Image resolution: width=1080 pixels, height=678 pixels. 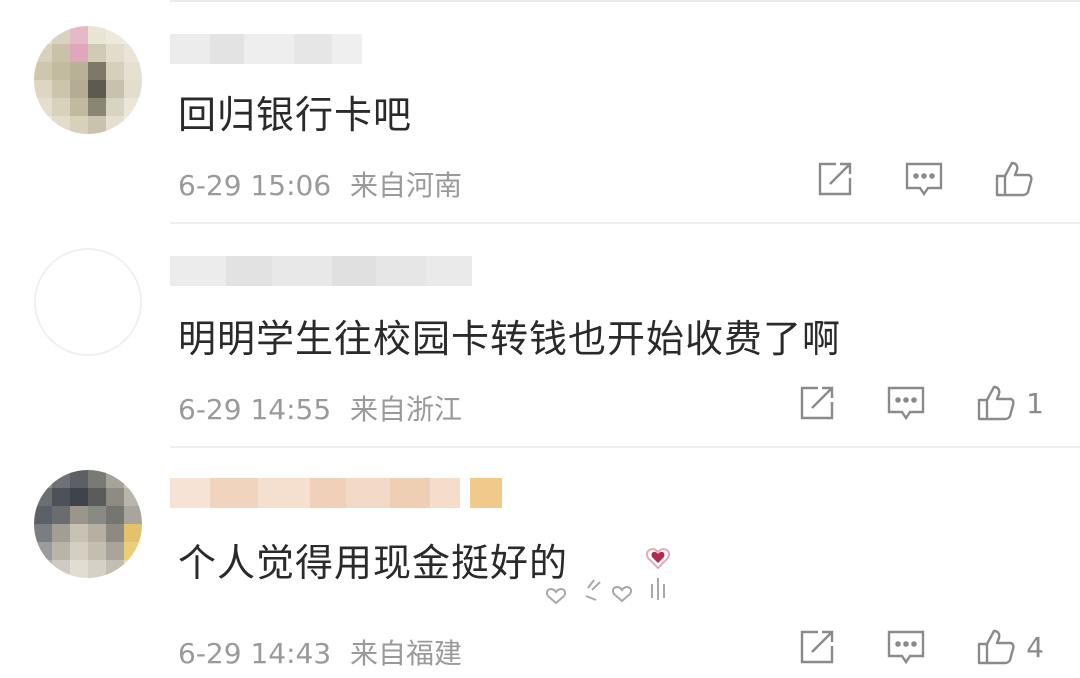 What do you see at coordinates (406, 185) in the screenshot?
I see `comment-location: 来自河南` at bounding box center [406, 185].